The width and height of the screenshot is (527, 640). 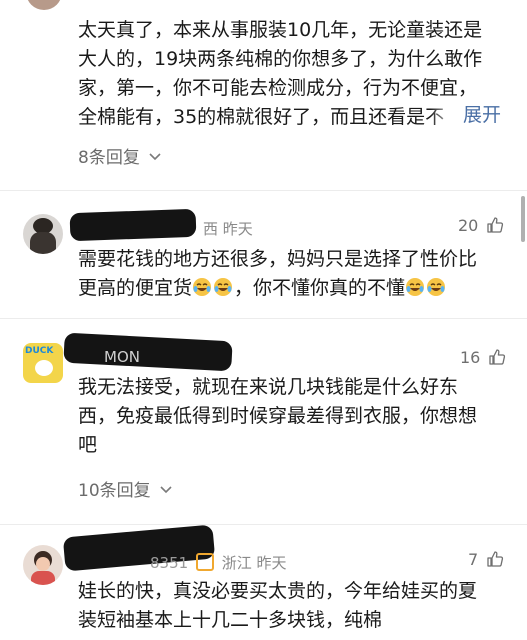 I want to click on like-button: 7, so click(x=486, y=559).